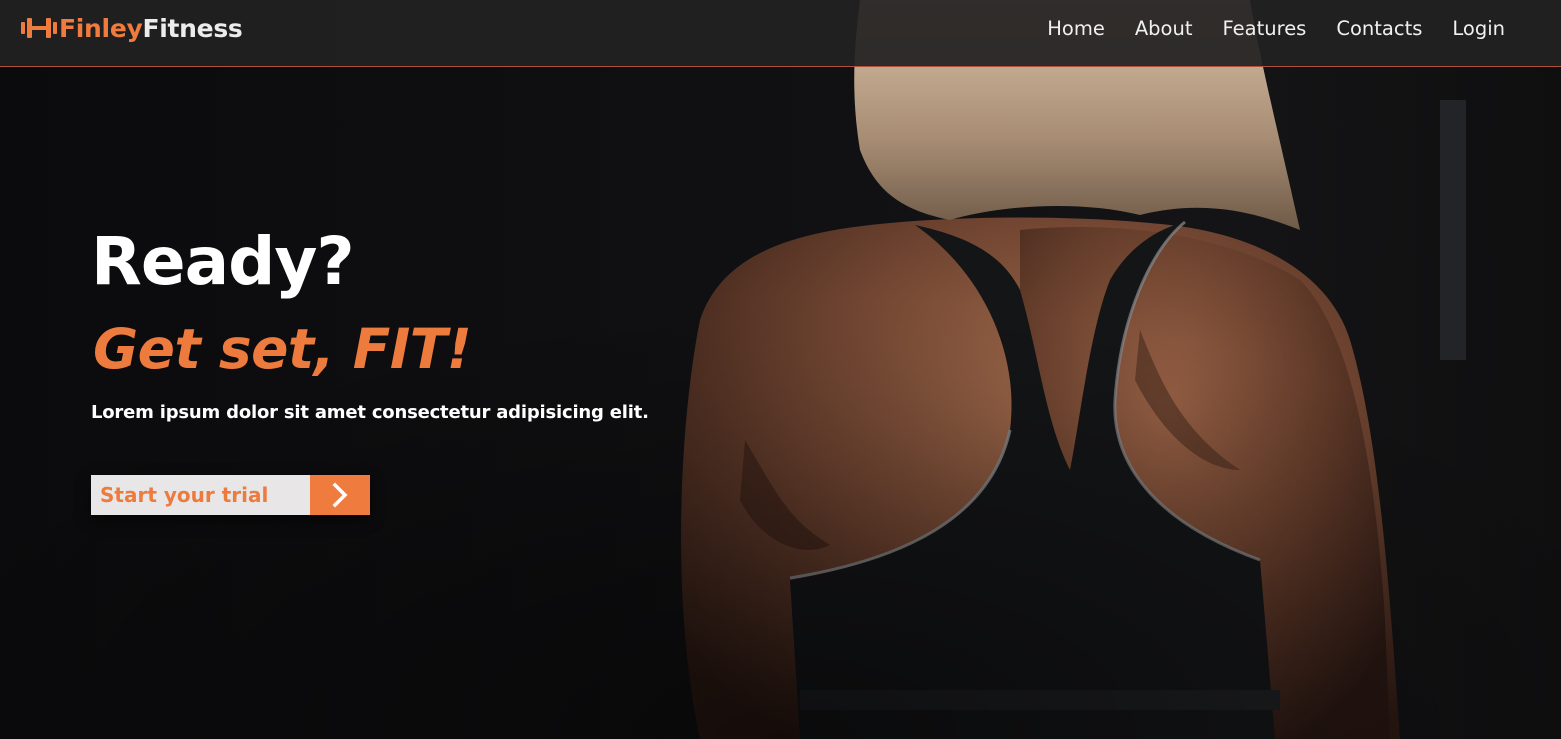  I want to click on cta-arrow-box, so click(340, 495).